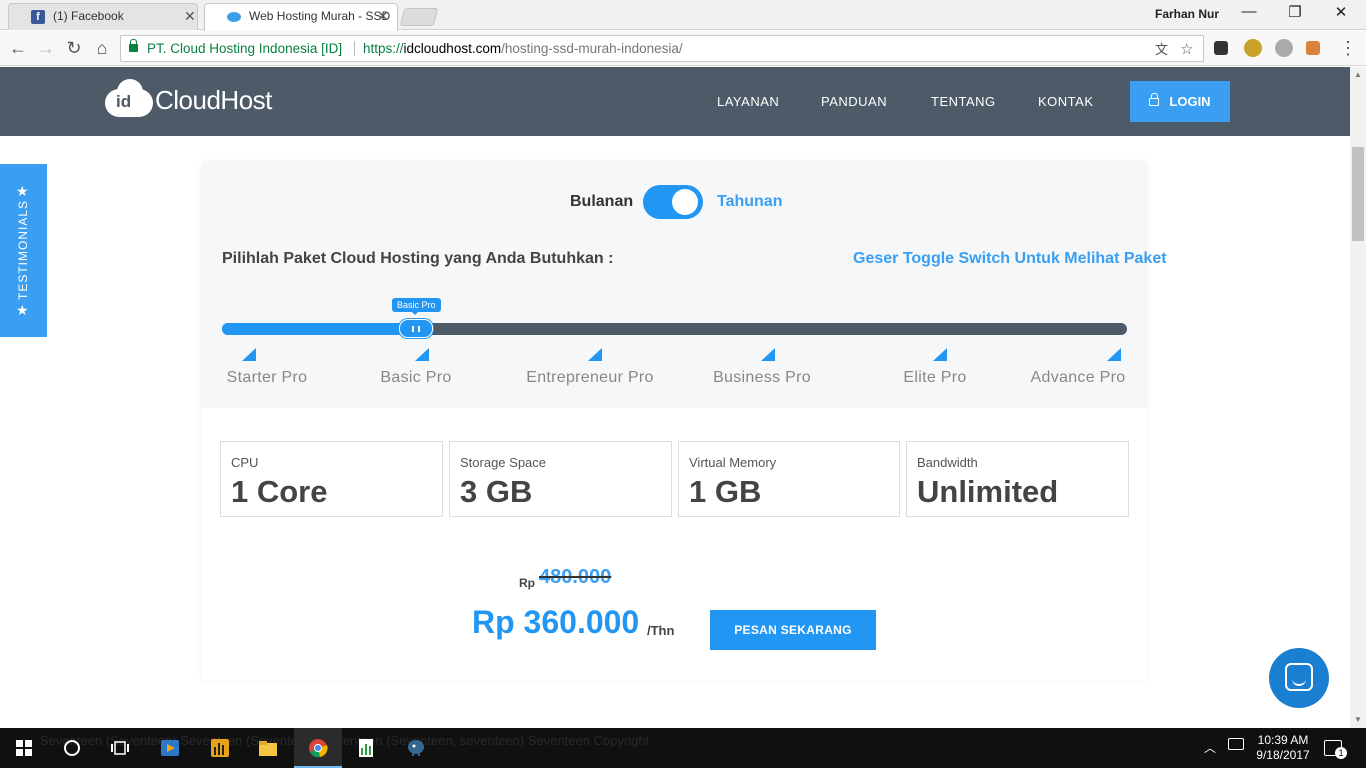 The image size is (1366, 779). What do you see at coordinates (74, 48) in the screenshot?
I see `reload-button: ↻` at bounding box center [74, 48].